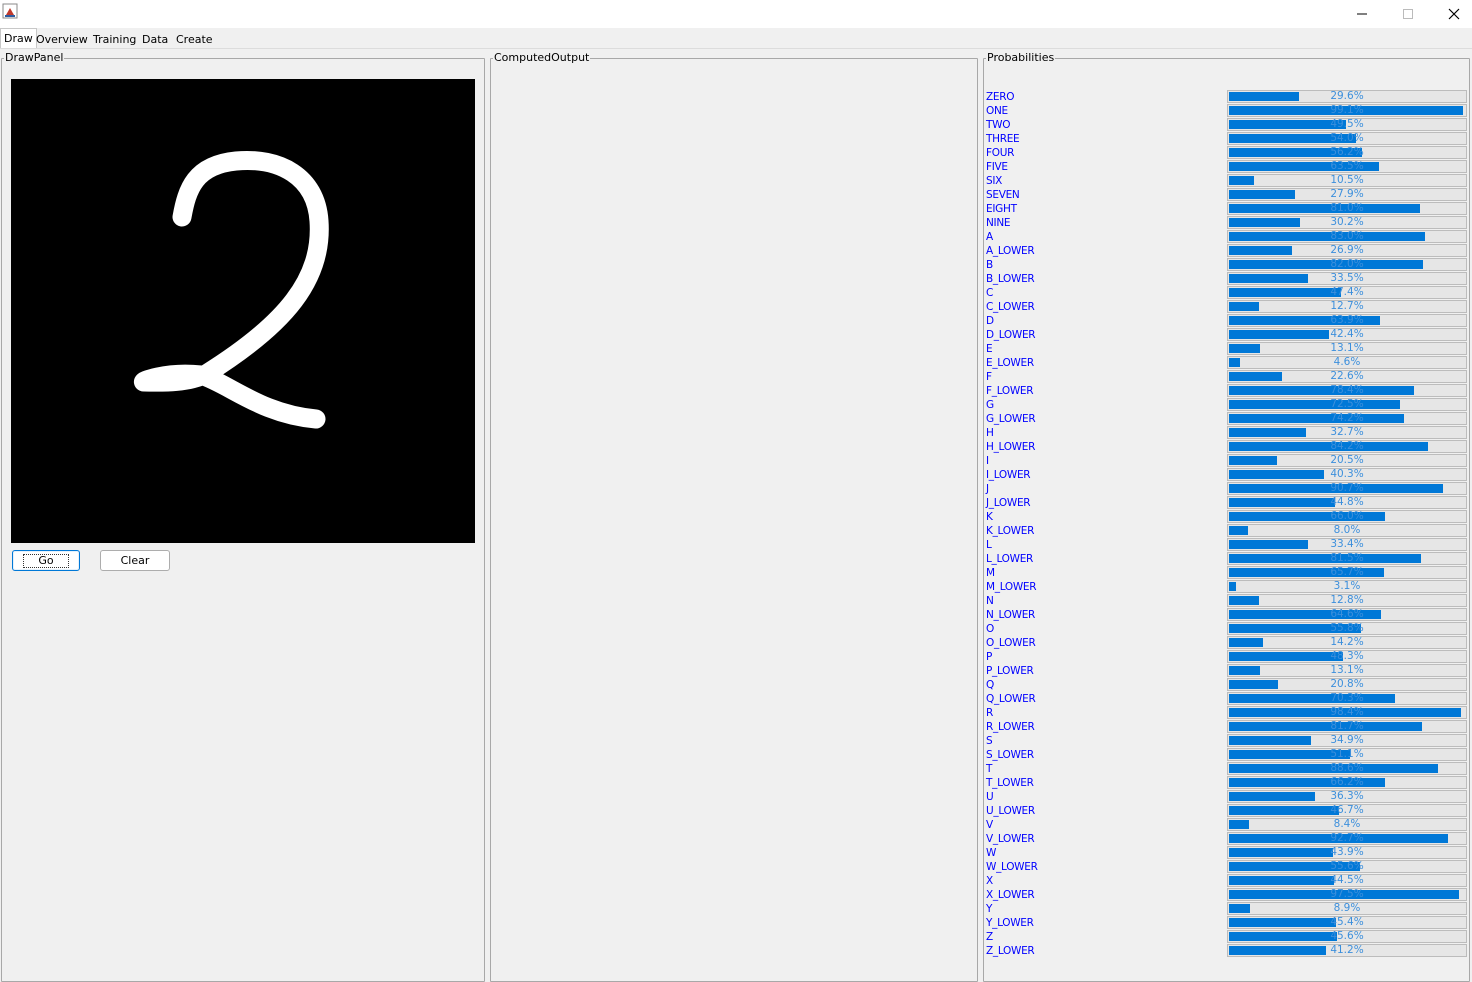  Describe the element at coordinates (1227, 166) in the screenshot. I see `probability-row: FIVE 63.5%` at that location.